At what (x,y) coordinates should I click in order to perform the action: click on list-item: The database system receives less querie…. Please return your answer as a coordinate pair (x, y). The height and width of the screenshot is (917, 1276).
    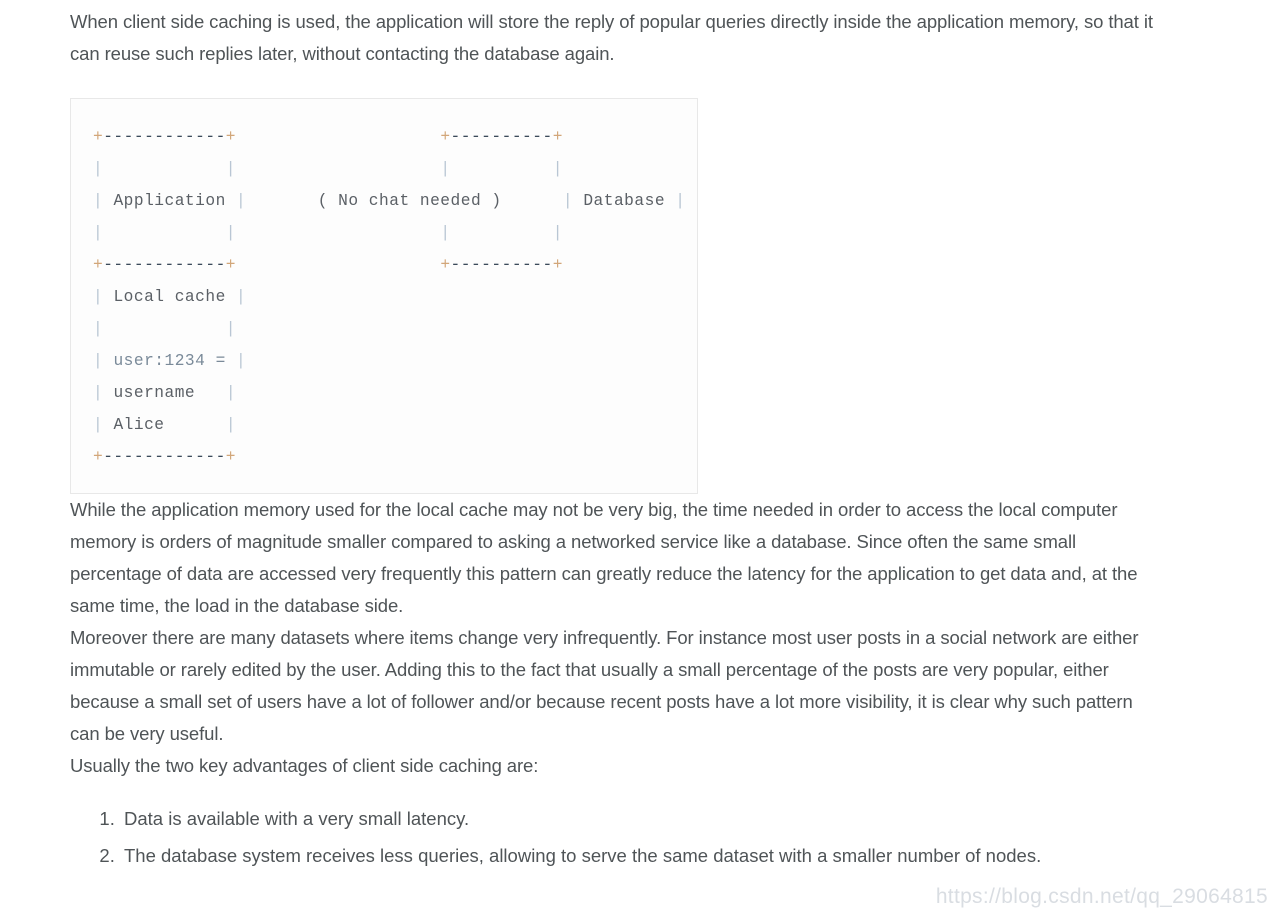
    Looking at the image, I should click on (637, 855).